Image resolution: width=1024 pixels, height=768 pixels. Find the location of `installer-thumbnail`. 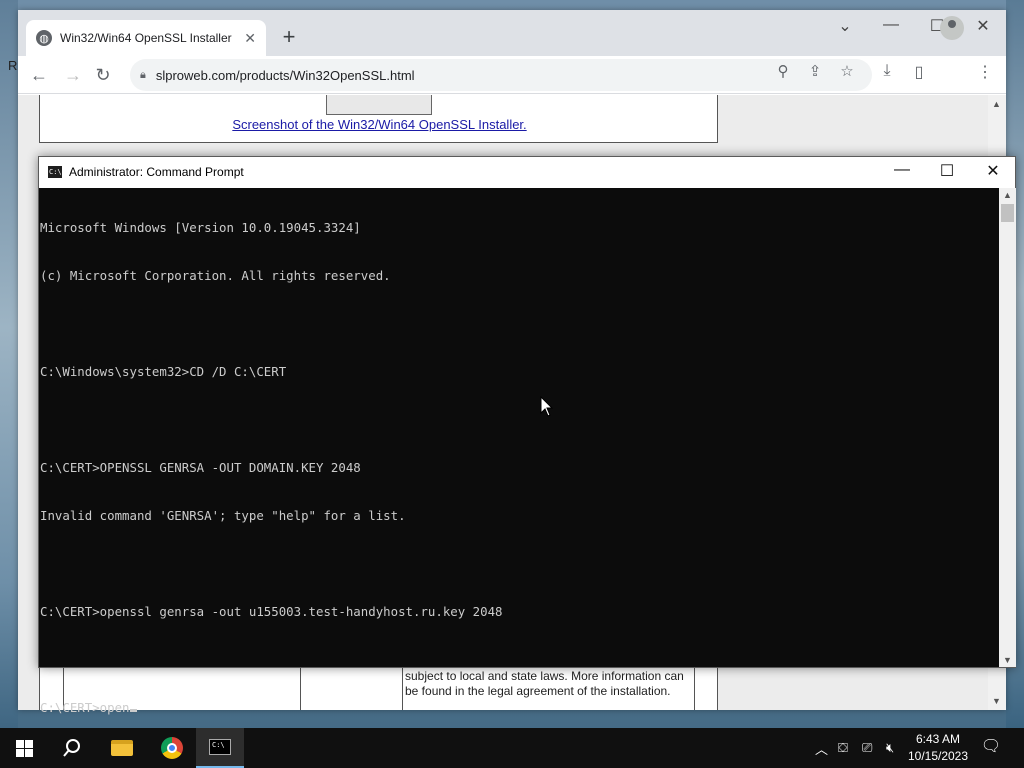

installer-thumbnail is located at coordinates (379, 105).